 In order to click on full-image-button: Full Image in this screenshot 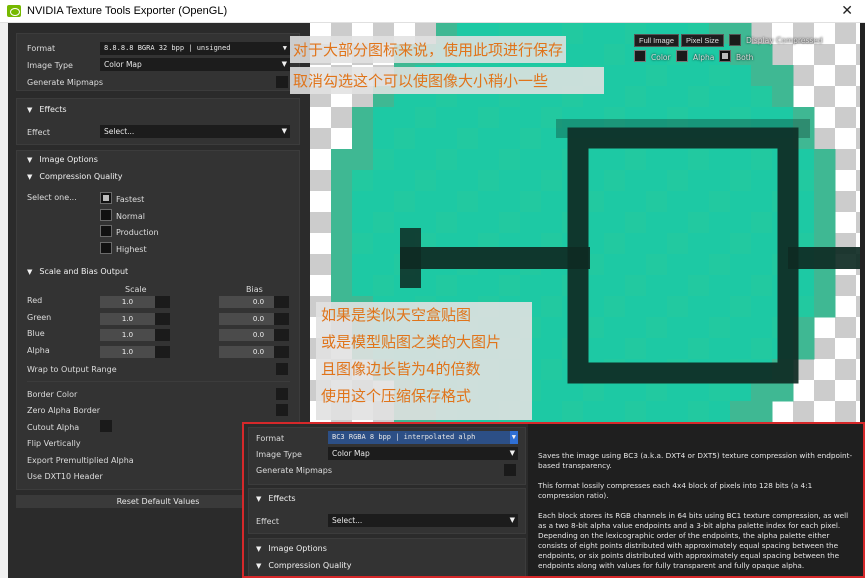, I will do `click(657, 40)`.